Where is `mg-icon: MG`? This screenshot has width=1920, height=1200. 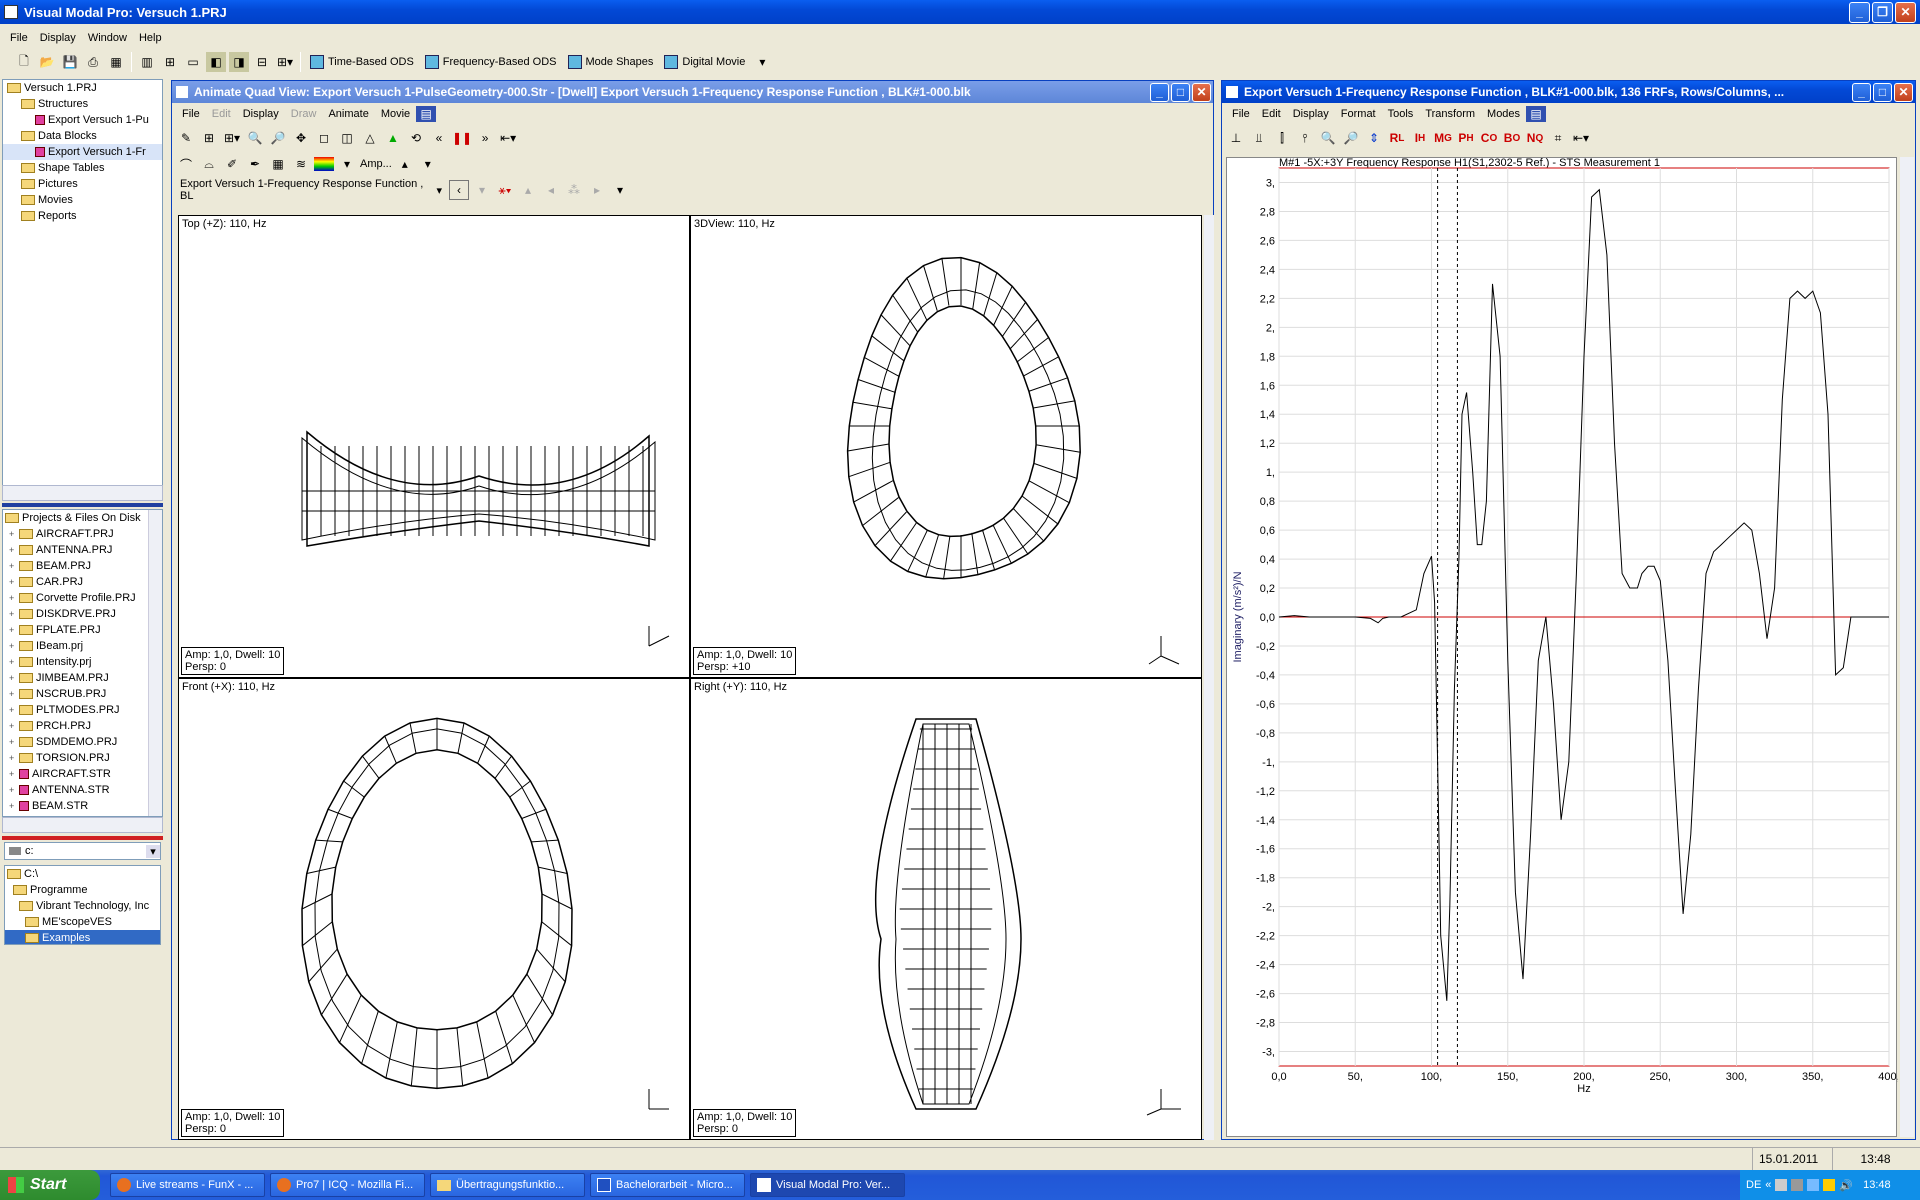 mg-icon: MG is located at coordinates (1443, 138).